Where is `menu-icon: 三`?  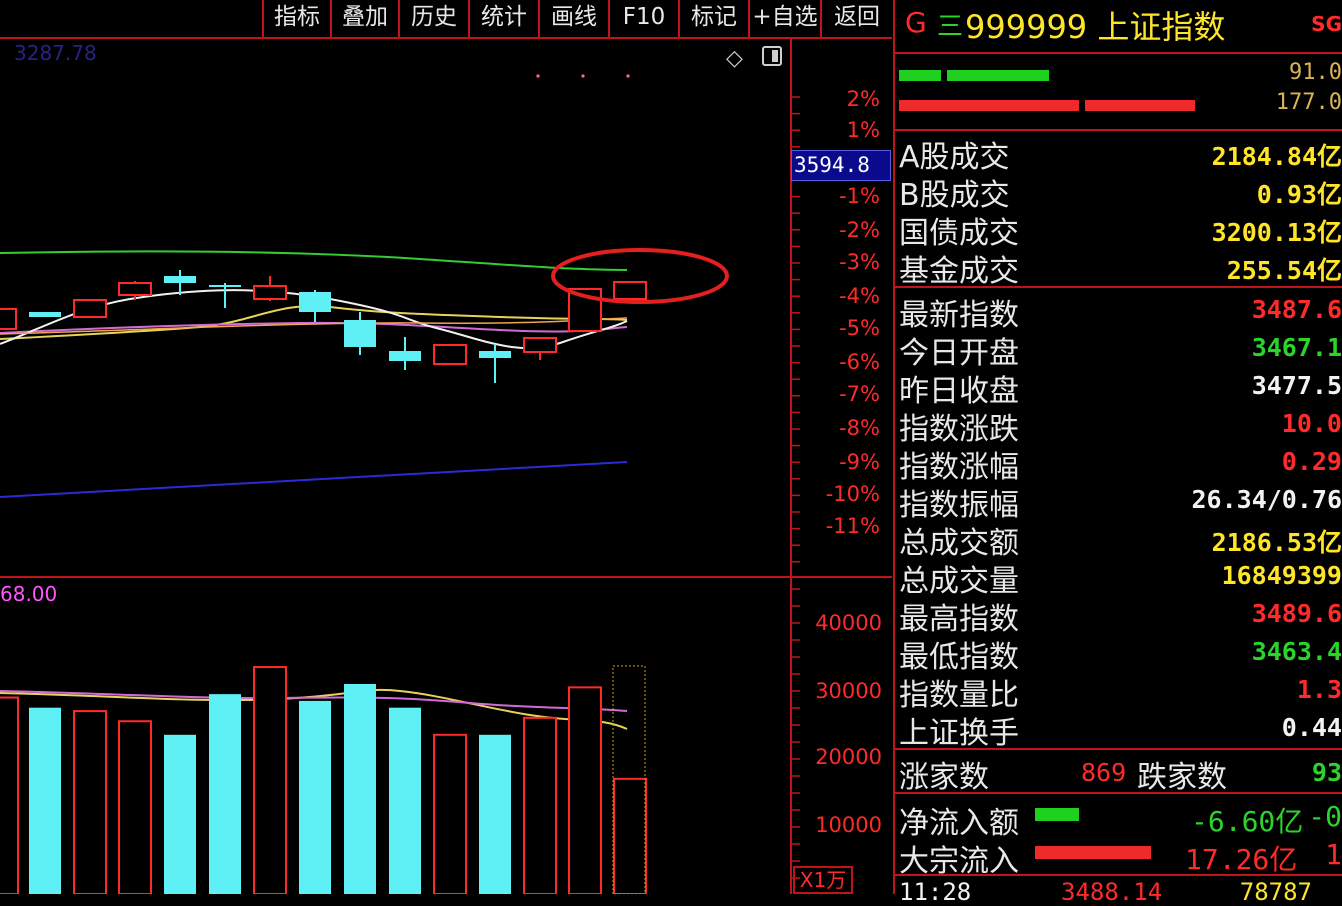
menu-icon: 三 is located at coordinates (950, 24).